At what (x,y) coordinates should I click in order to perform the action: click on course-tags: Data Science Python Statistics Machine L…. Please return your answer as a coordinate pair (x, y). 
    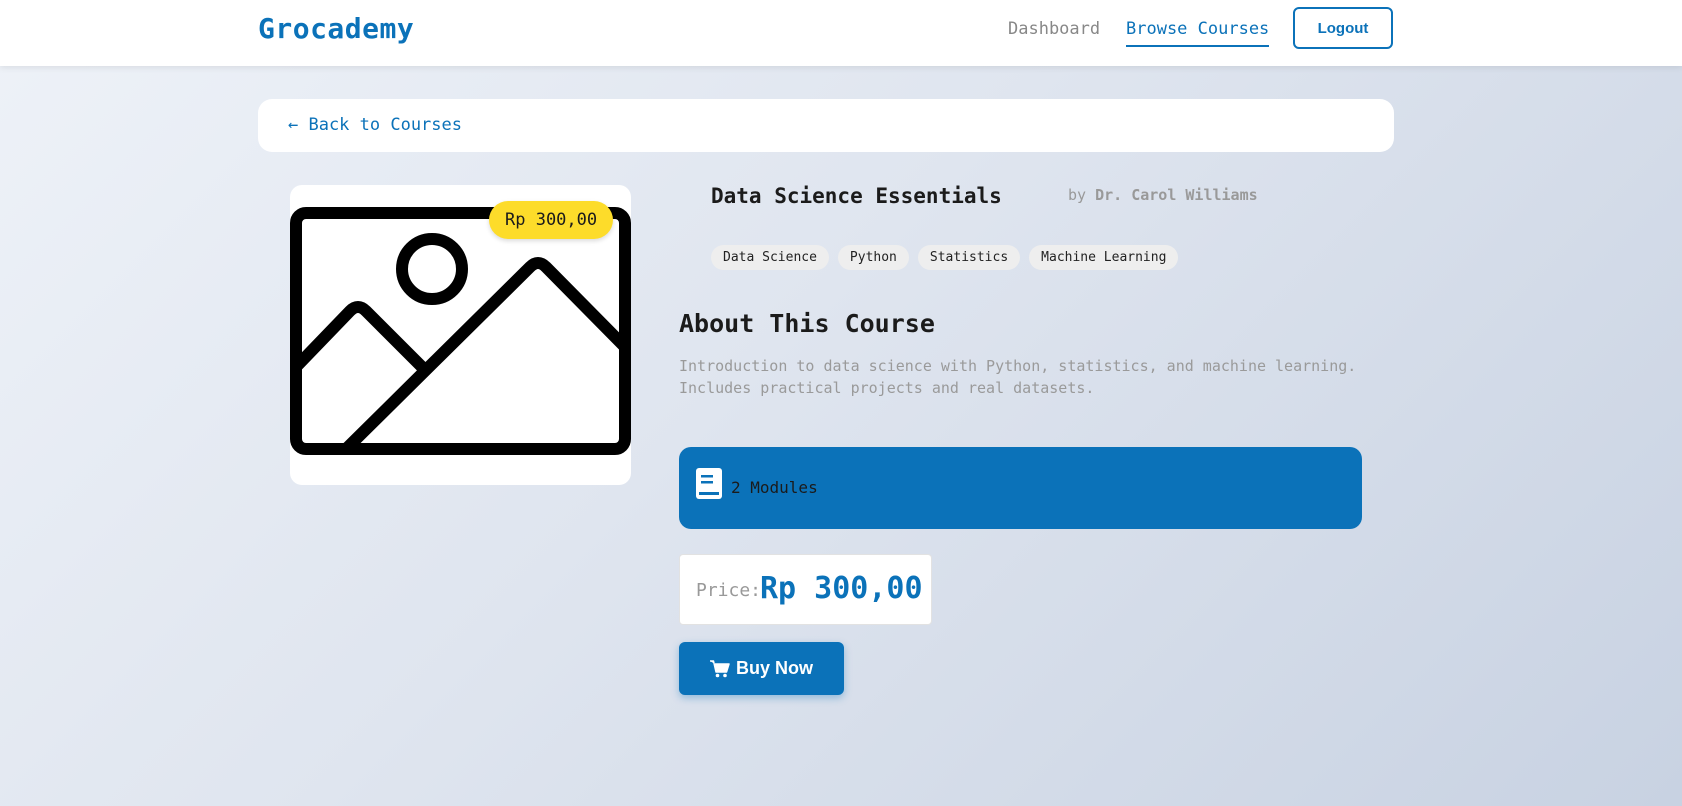
    Looking at the image, I should click on (945, 257).